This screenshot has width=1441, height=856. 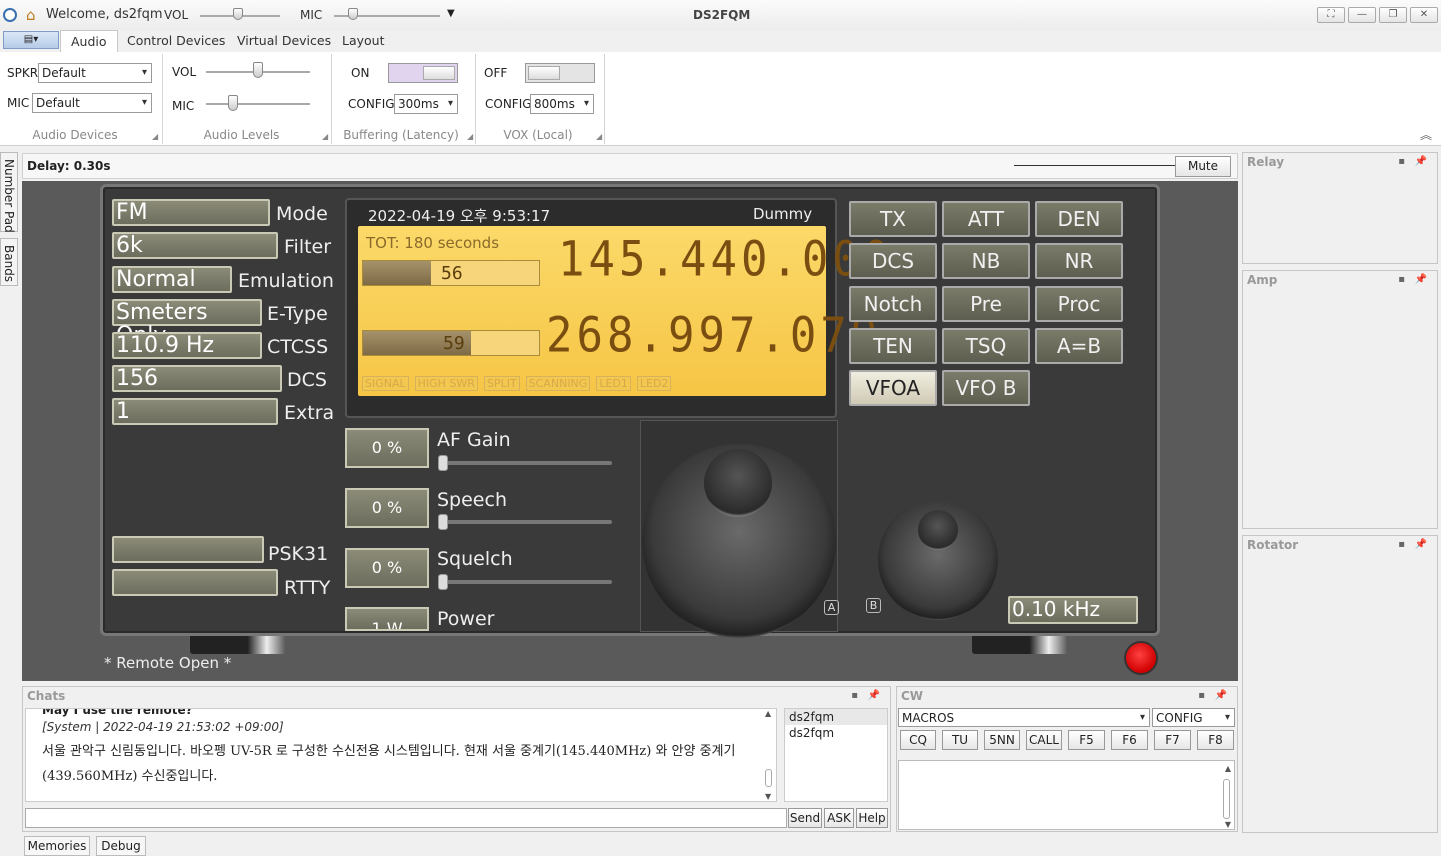 I want to click on cw-f6-button: F6, so click(x=1129, y=740).